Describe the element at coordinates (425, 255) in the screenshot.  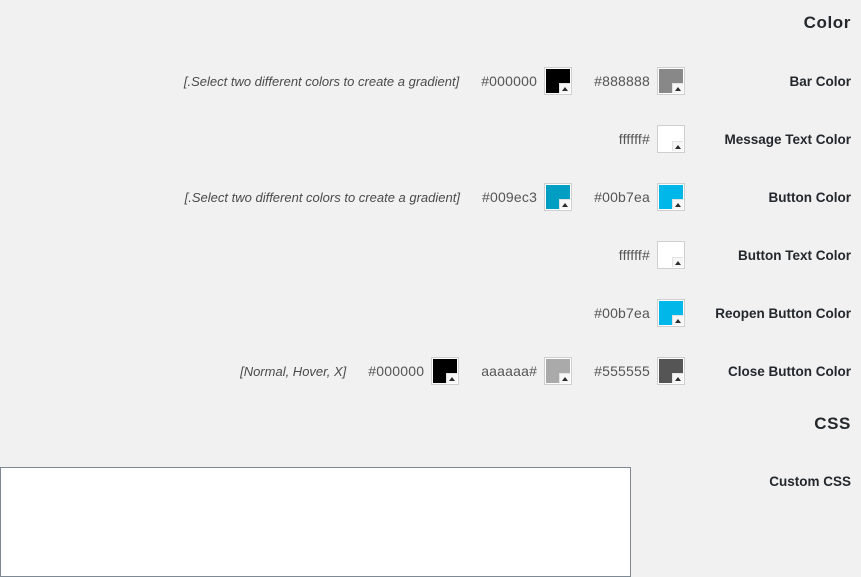
I see `color-row: ffffff# Button Text Color` at that location.